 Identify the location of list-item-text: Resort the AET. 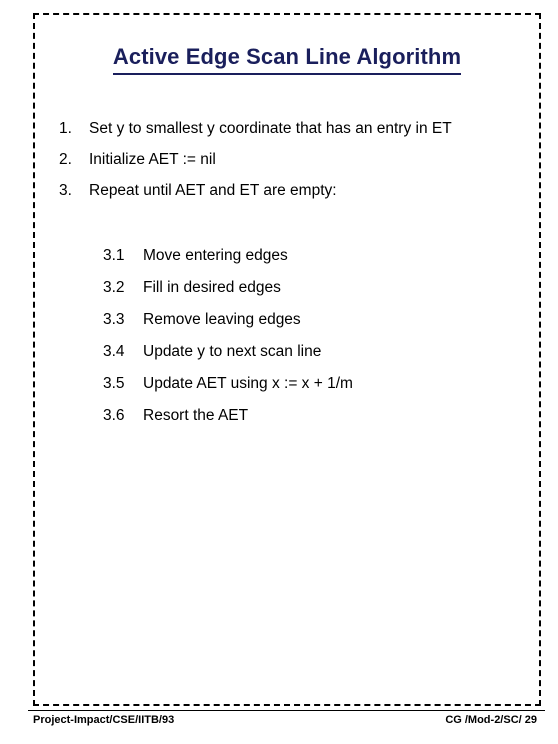
(196, 415).